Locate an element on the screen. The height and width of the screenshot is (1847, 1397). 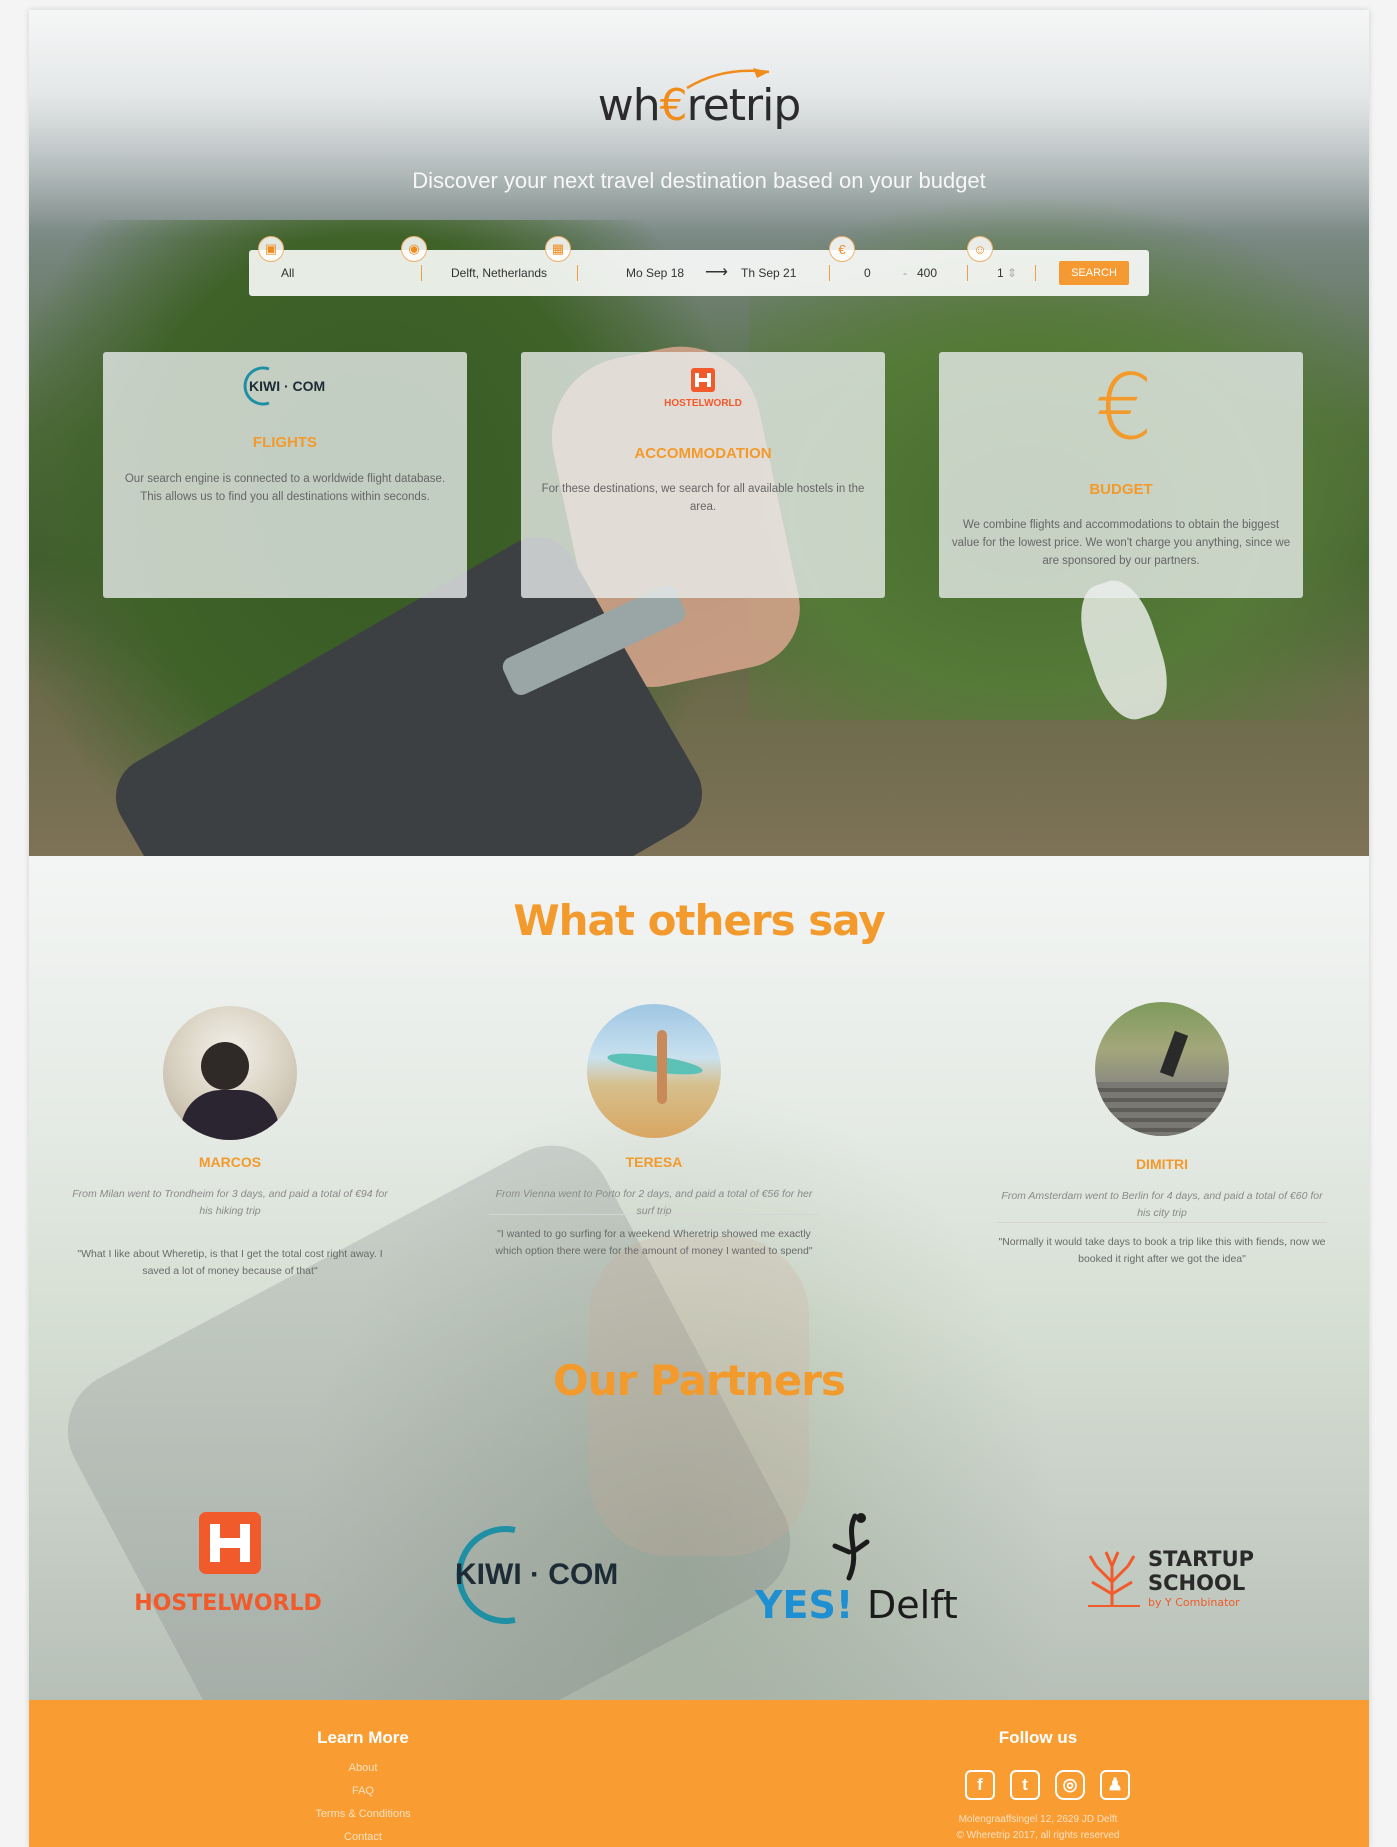
kiwi-logo-text: KIWI · COM is located at coordinates (287, 386).